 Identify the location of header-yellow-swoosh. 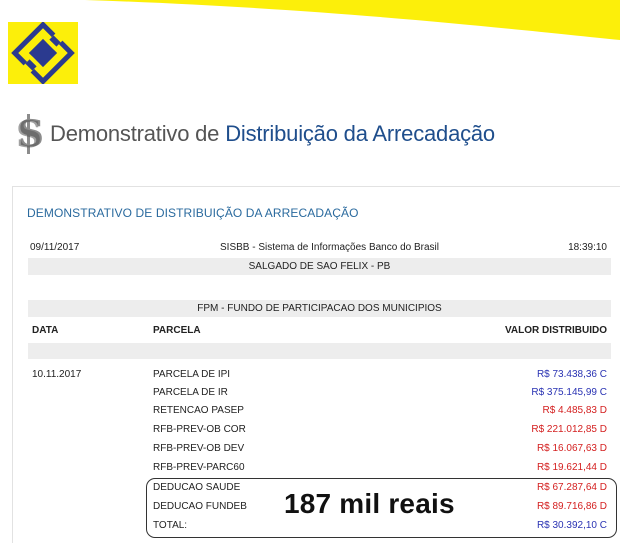
(310, 20).